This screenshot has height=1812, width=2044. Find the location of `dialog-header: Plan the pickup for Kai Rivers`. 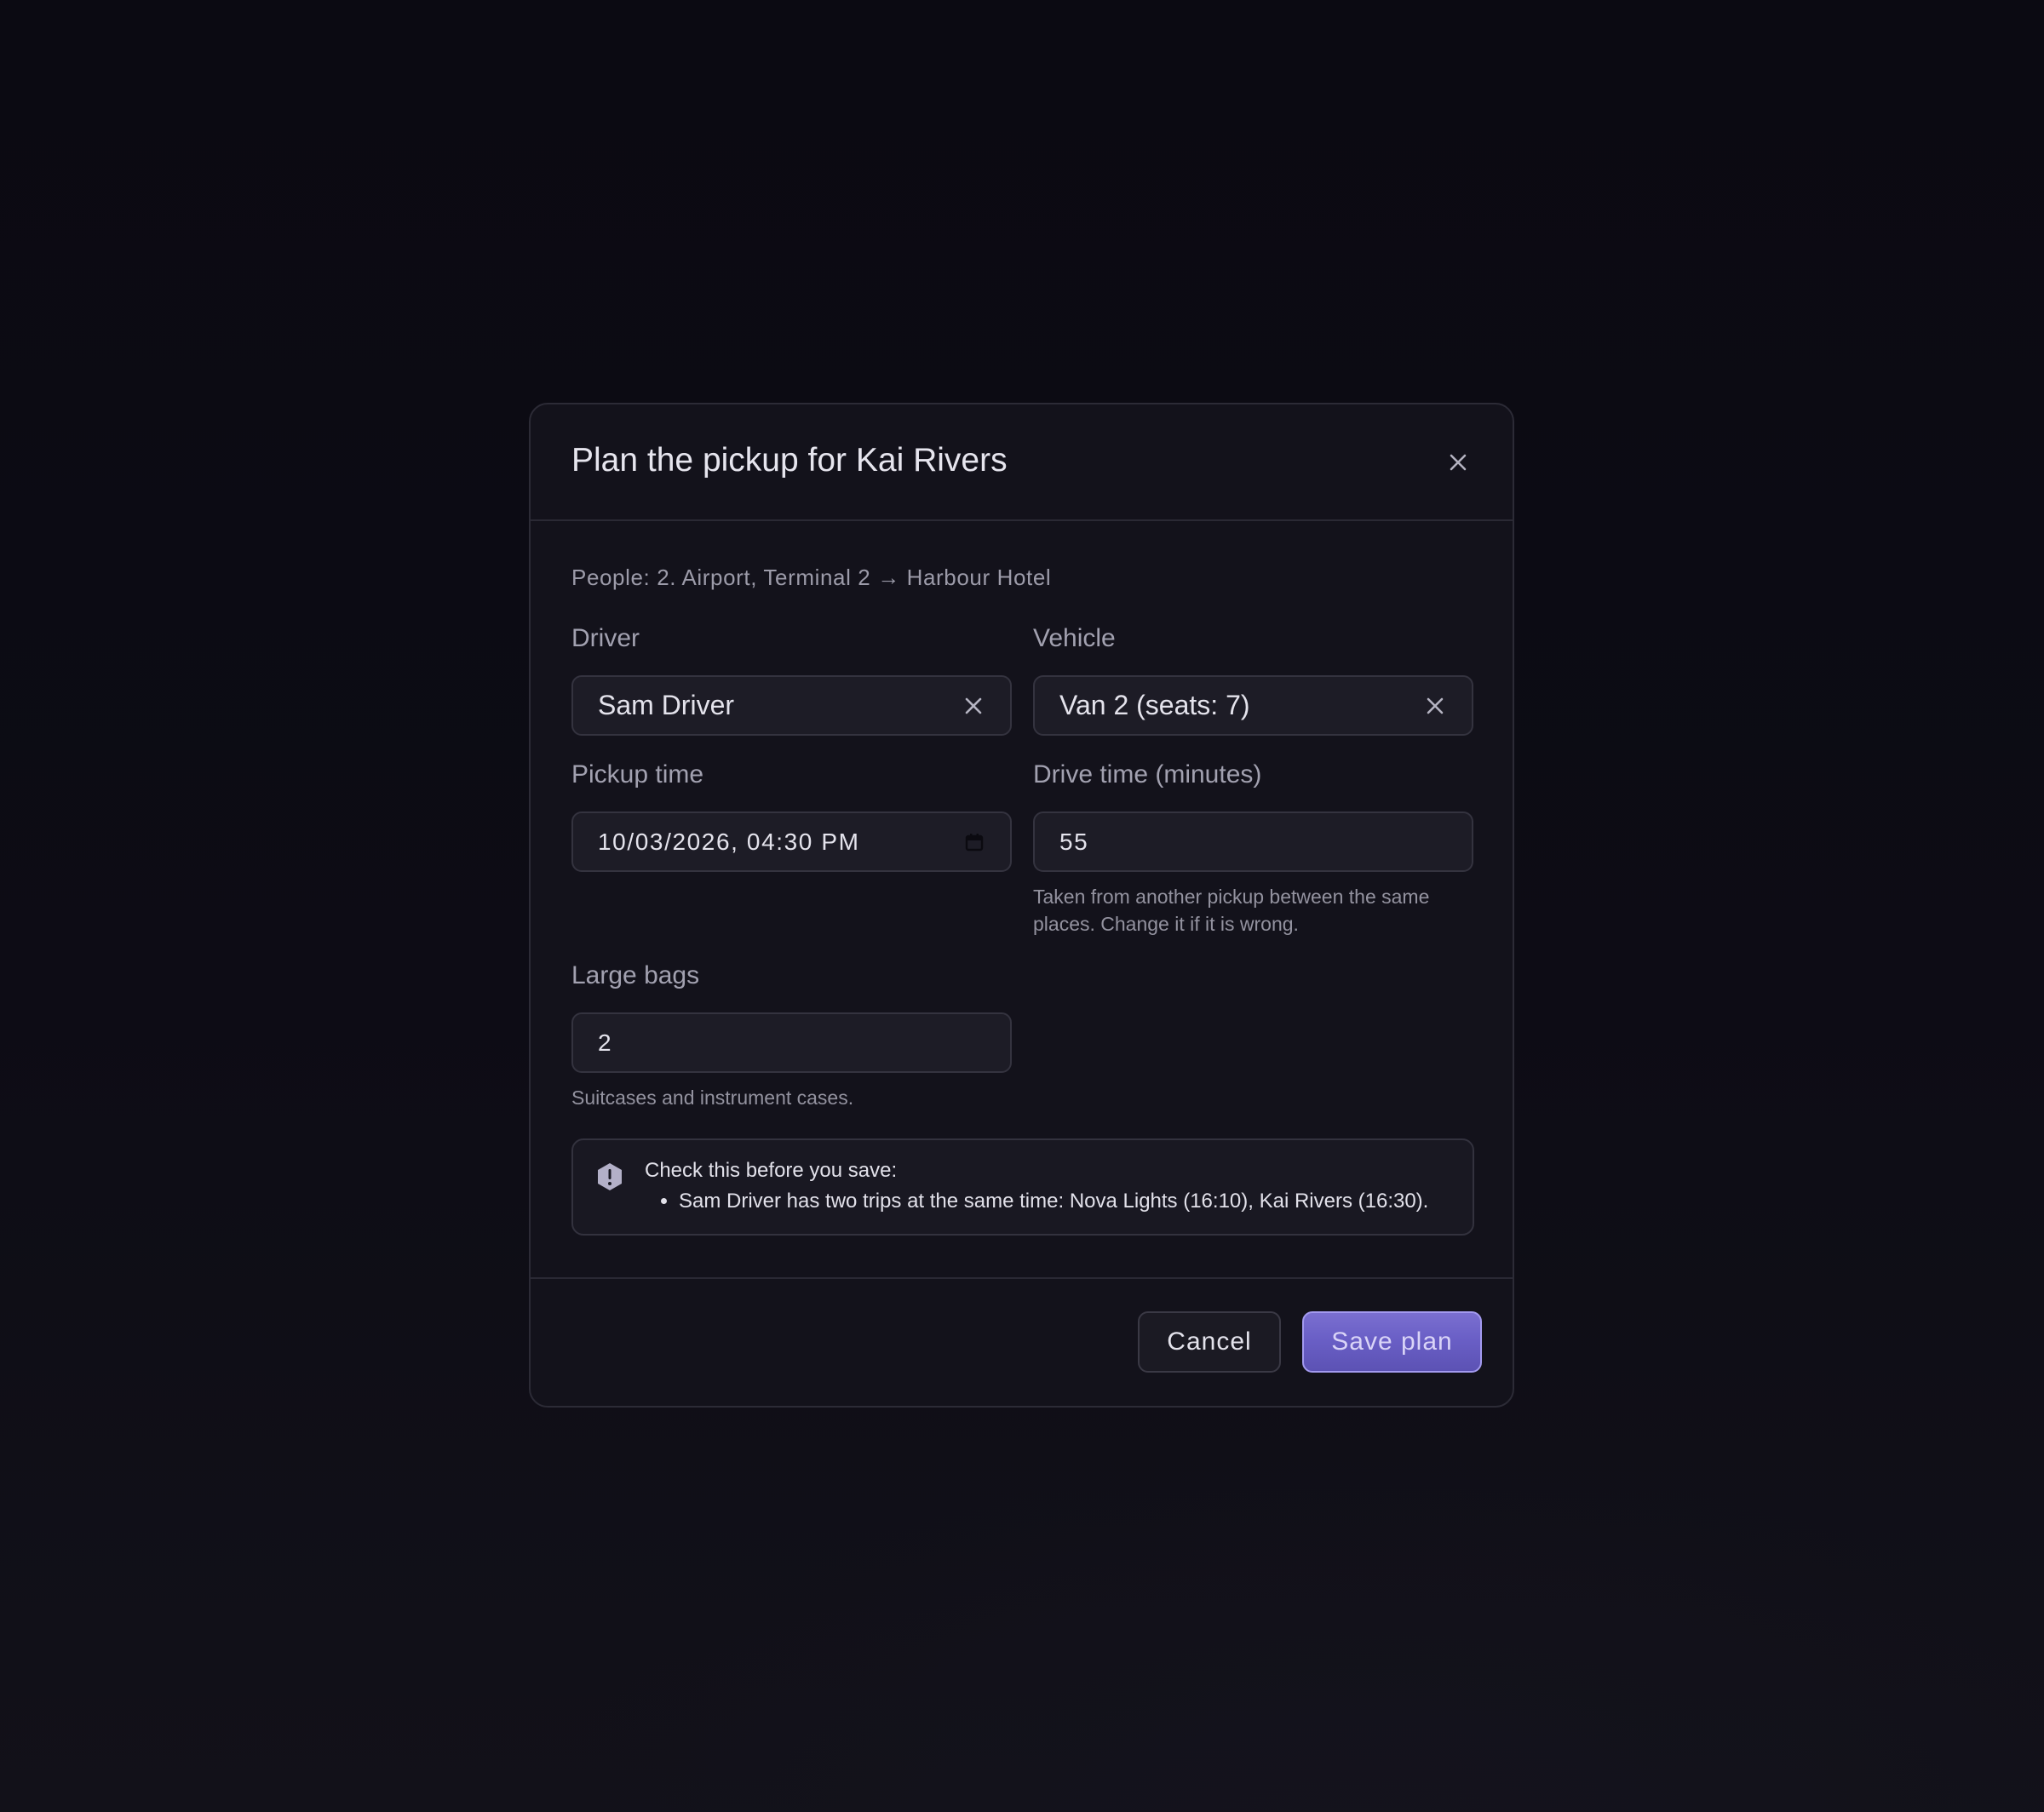

dialog-header: Plan the pickup for Kai Rivers is located at coordinates (1022, 462).